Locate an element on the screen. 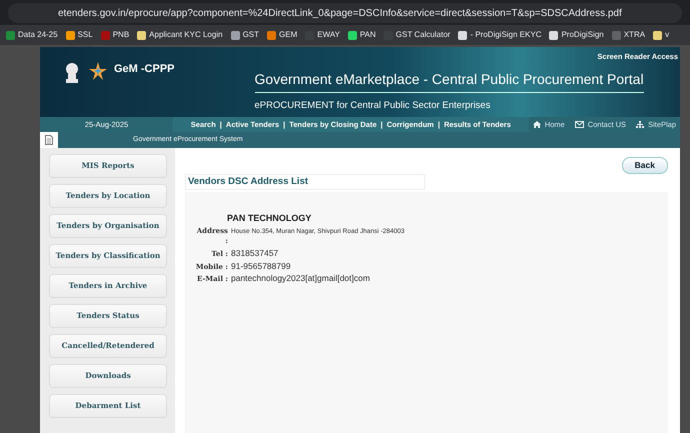  address-bar: etenders.gov.in/eprocure/app?component=%24DirectLink_0&page=DSCInfo&service=direct&session=T&sp=SDSCAddress.pdf is located at coordinates (345, 13).